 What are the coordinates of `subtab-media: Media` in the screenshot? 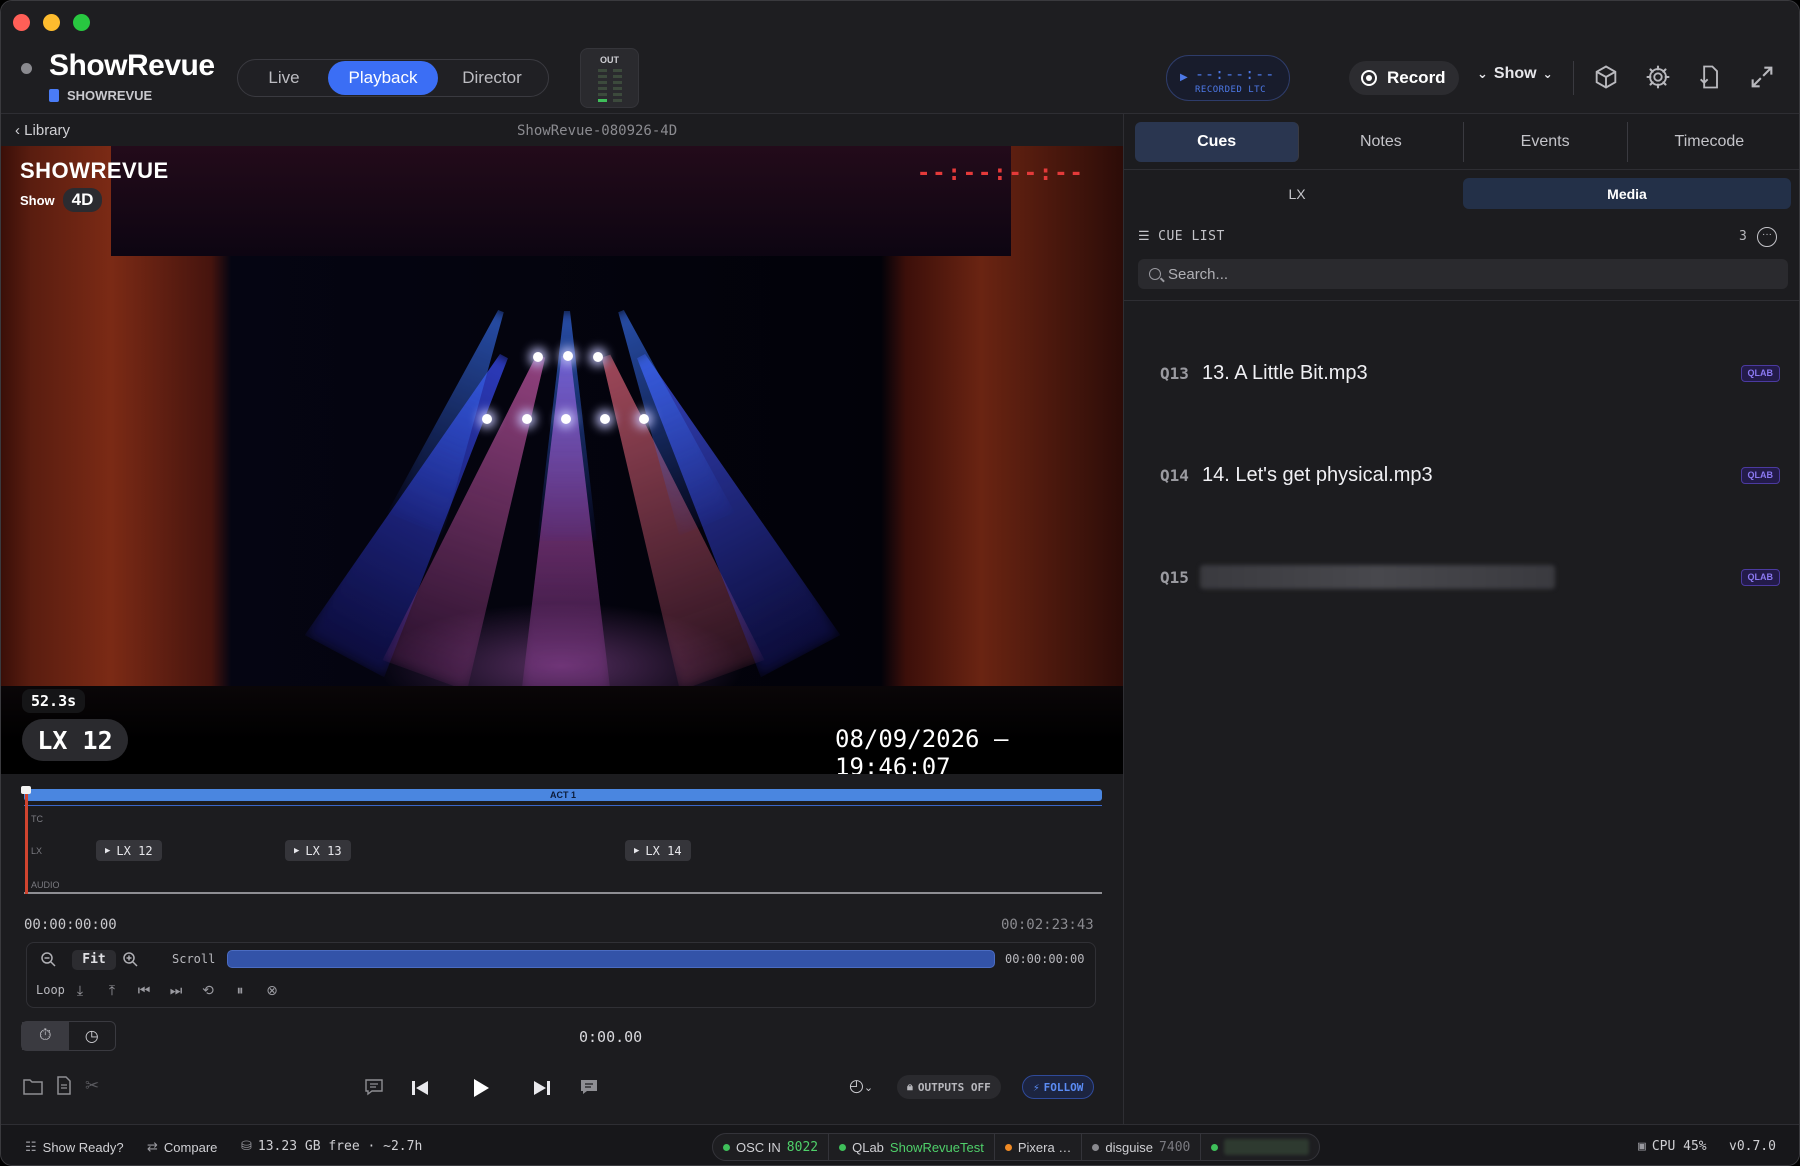 It's located at (1627, 193).